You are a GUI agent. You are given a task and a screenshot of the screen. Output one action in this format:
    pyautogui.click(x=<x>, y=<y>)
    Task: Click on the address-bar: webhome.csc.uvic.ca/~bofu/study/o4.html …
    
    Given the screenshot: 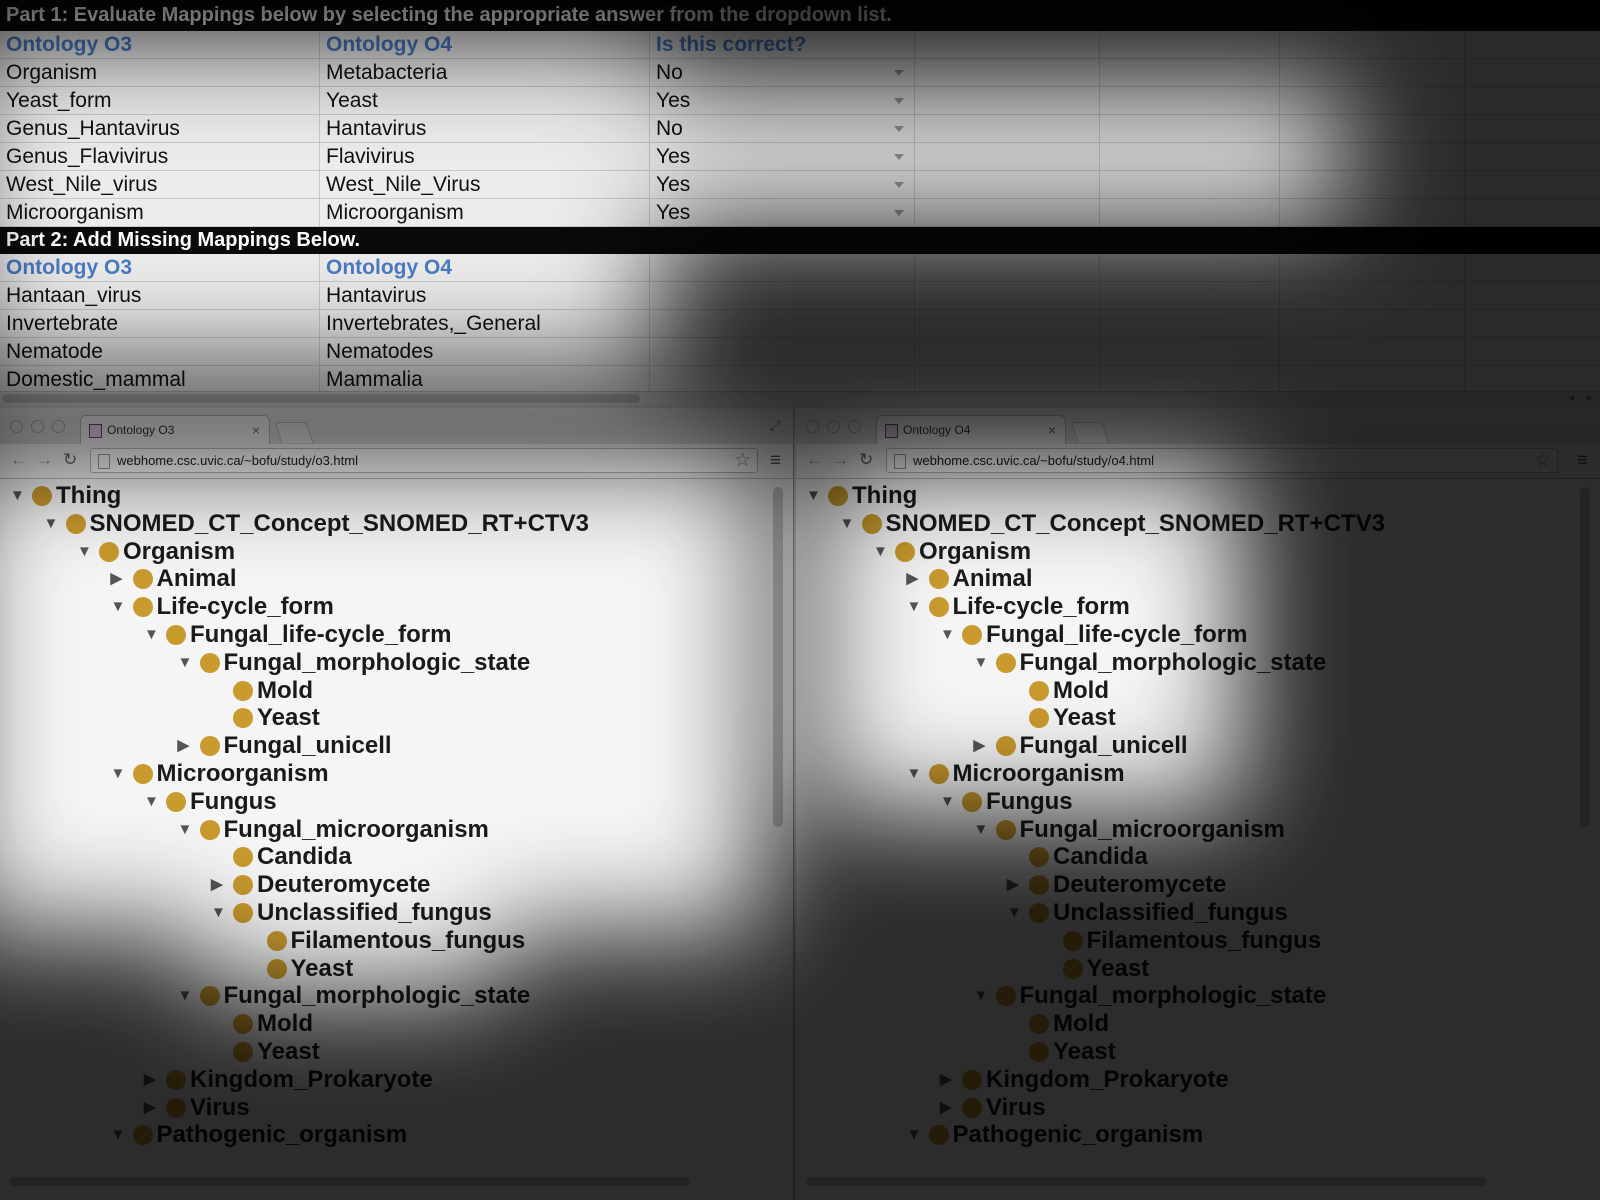 What is the action you would take?
    pyautogui.click(x=1222, y=460)
    